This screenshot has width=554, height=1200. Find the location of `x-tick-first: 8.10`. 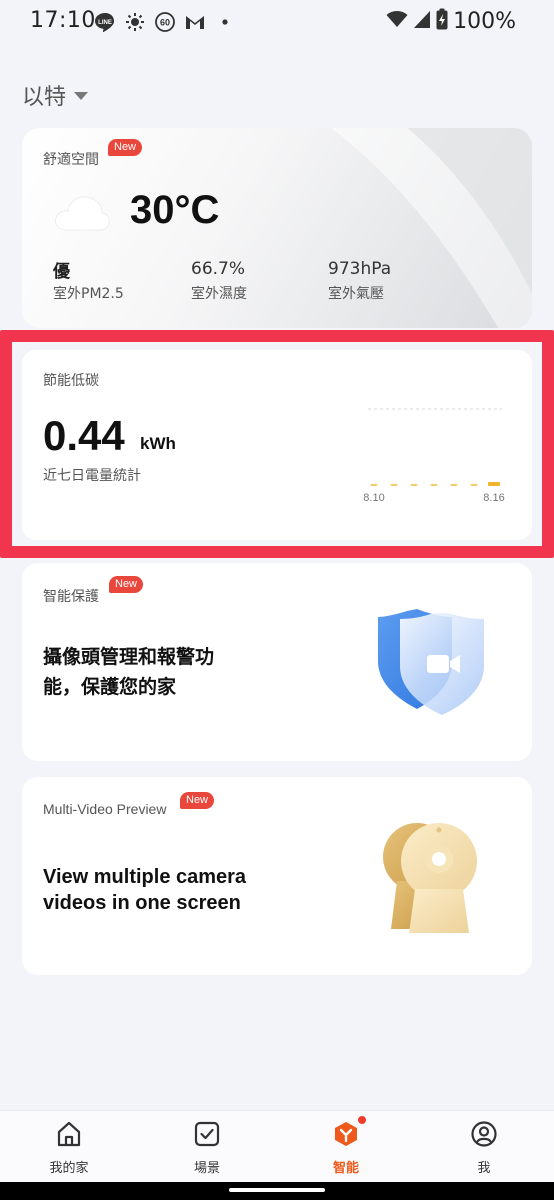

x-tick-first: 8.10 is located at coordinates (373, 498).